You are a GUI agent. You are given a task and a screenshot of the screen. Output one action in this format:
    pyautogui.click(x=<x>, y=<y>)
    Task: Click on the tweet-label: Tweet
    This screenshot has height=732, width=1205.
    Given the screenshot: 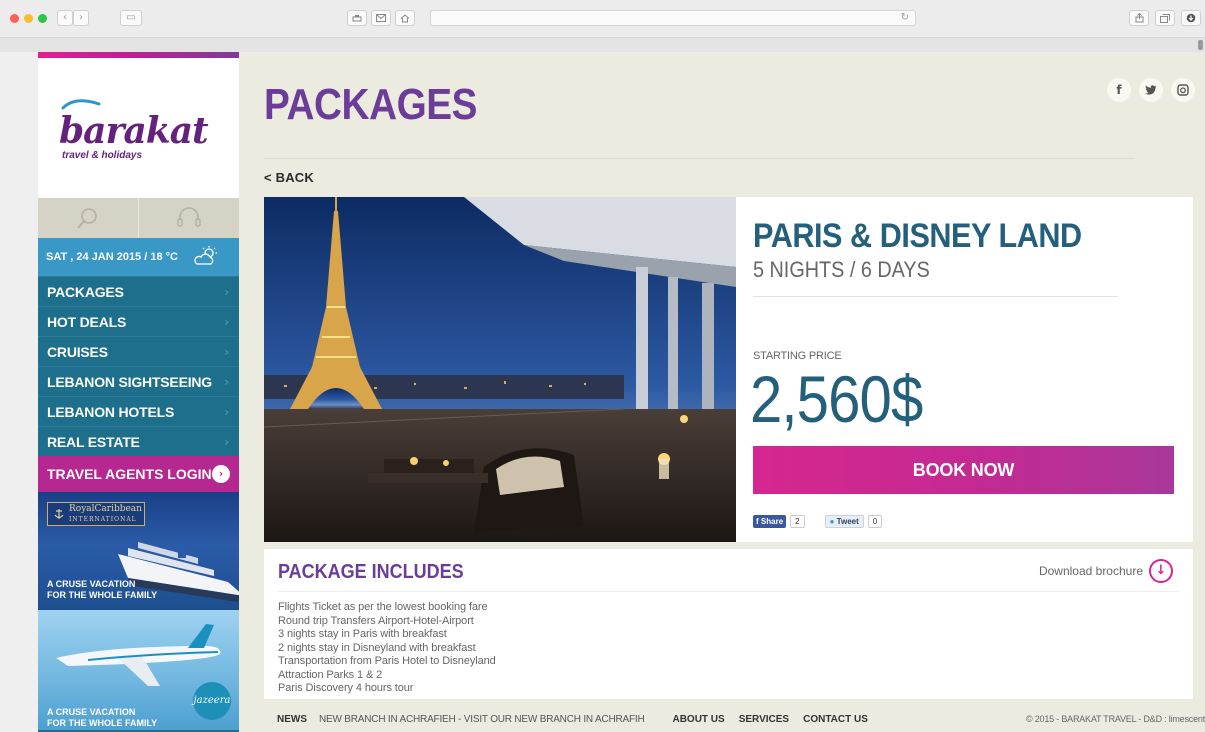 What is the action you would take?
    pyautogui.click(x=847, y=521)
    